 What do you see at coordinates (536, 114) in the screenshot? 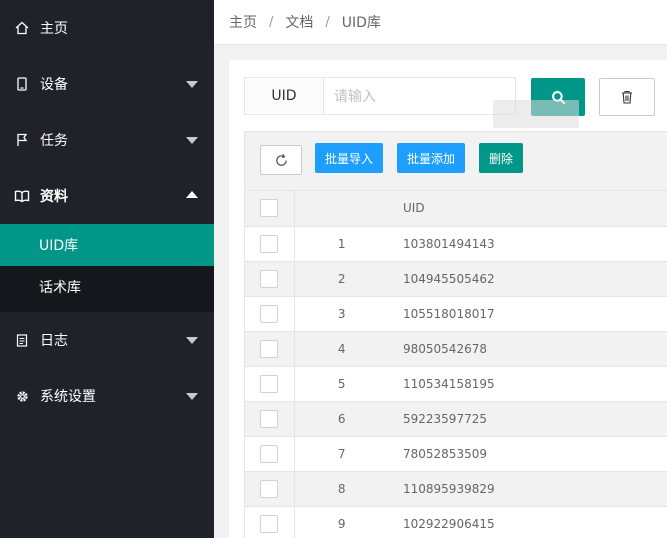
I see `tooltip` at bounding box center [536, 114].